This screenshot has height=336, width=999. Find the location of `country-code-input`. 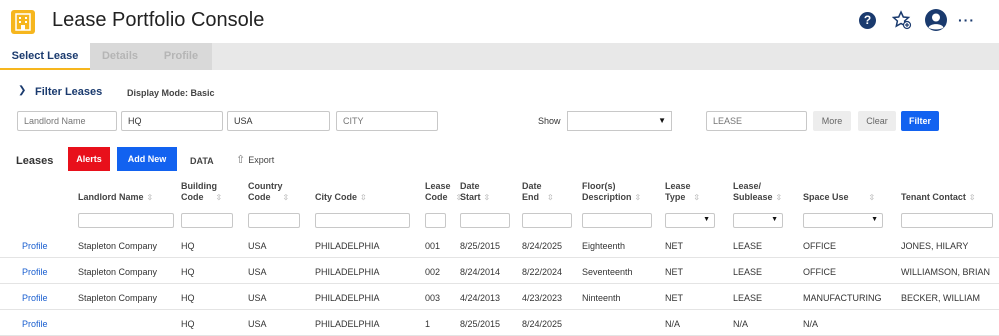

country-code-input is located at coordinates (278, 121).